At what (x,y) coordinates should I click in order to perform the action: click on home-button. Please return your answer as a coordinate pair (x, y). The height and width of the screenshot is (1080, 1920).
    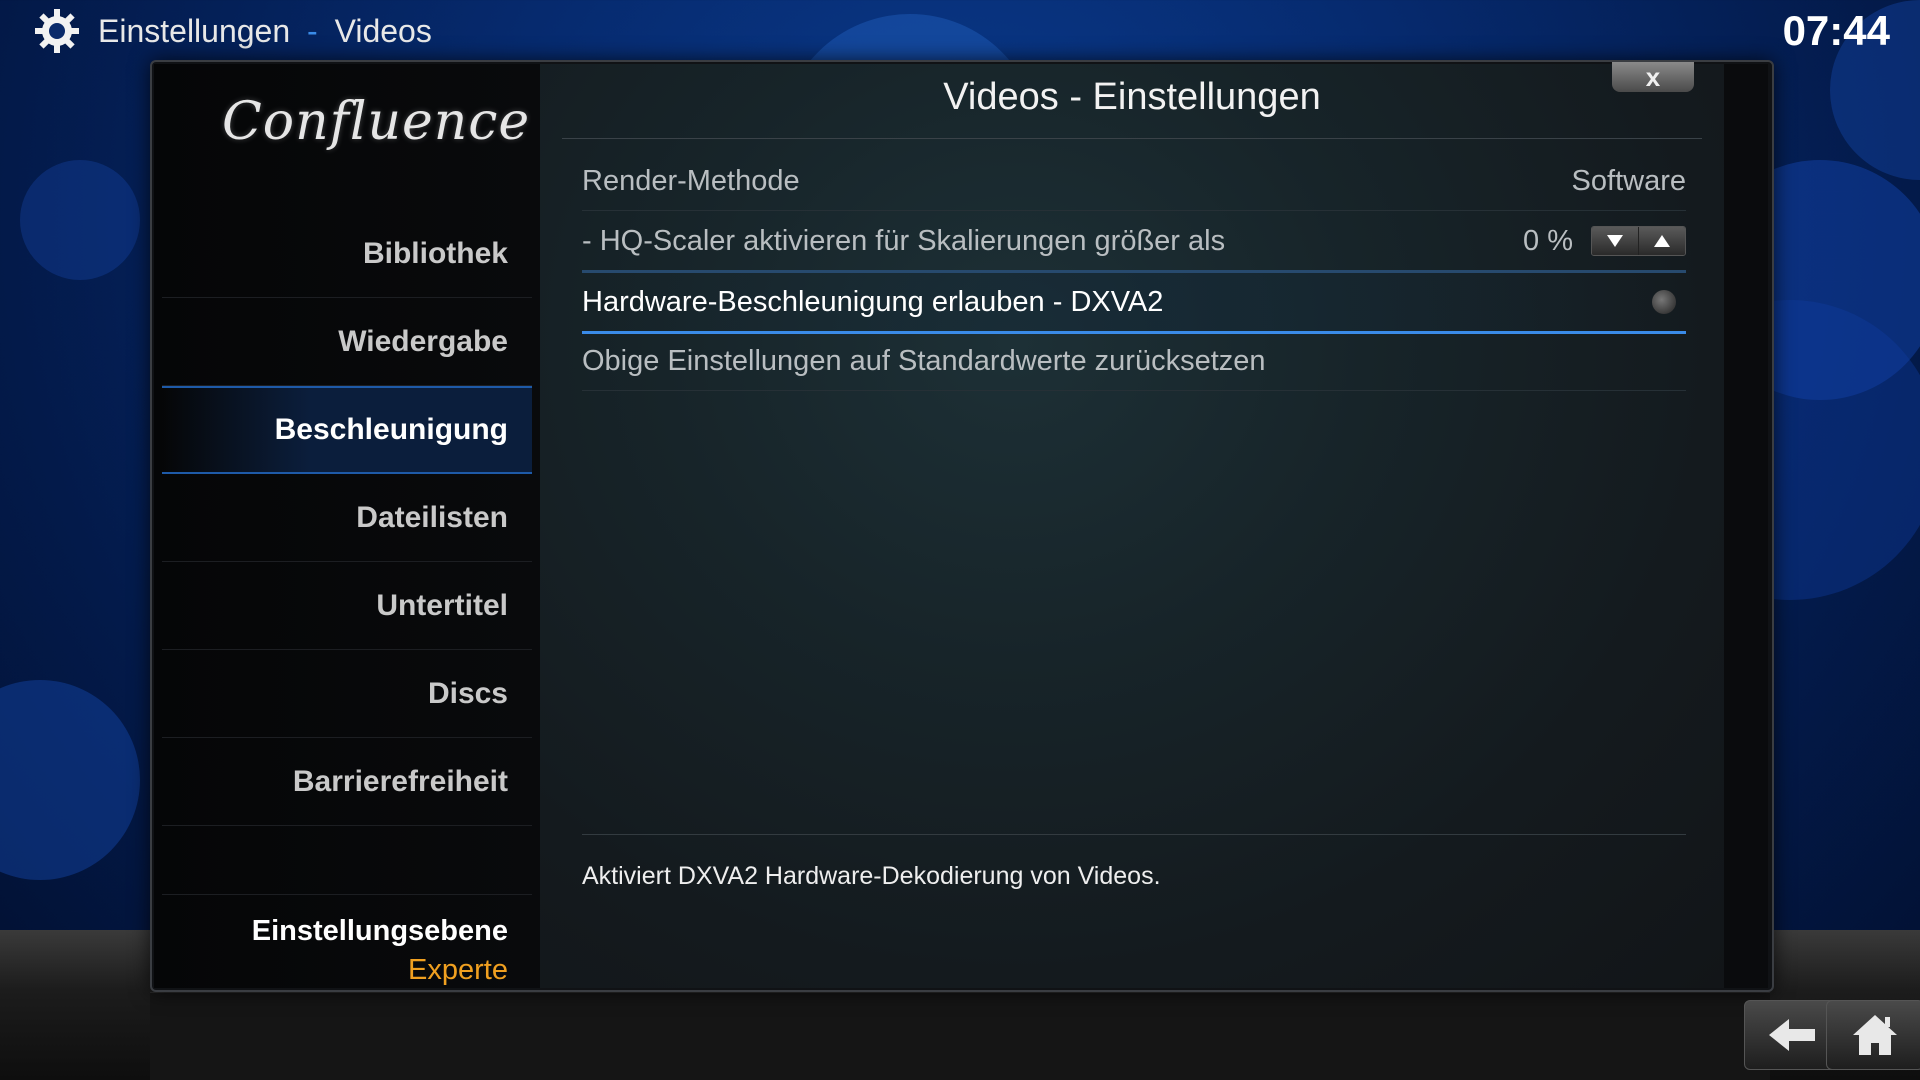
    Looking at the image, I should click on (1873, 1035).